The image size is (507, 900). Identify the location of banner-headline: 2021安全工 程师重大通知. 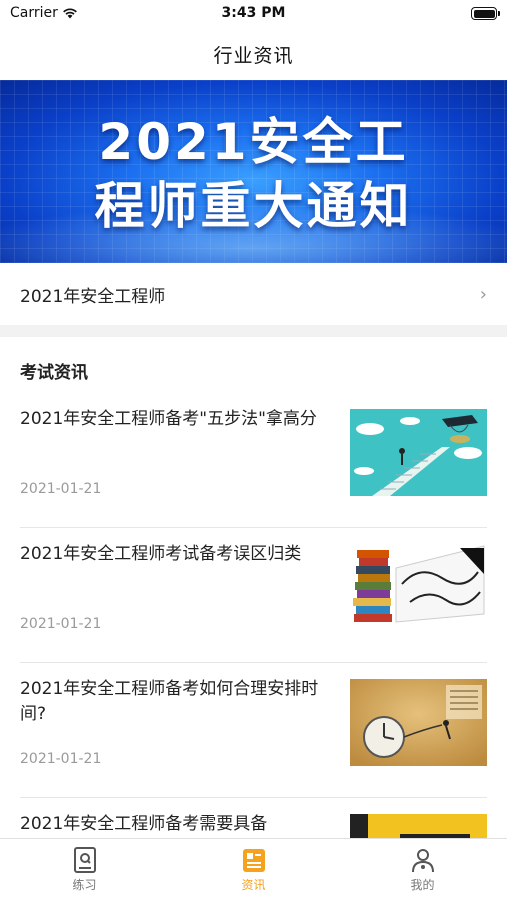
(253, 174).